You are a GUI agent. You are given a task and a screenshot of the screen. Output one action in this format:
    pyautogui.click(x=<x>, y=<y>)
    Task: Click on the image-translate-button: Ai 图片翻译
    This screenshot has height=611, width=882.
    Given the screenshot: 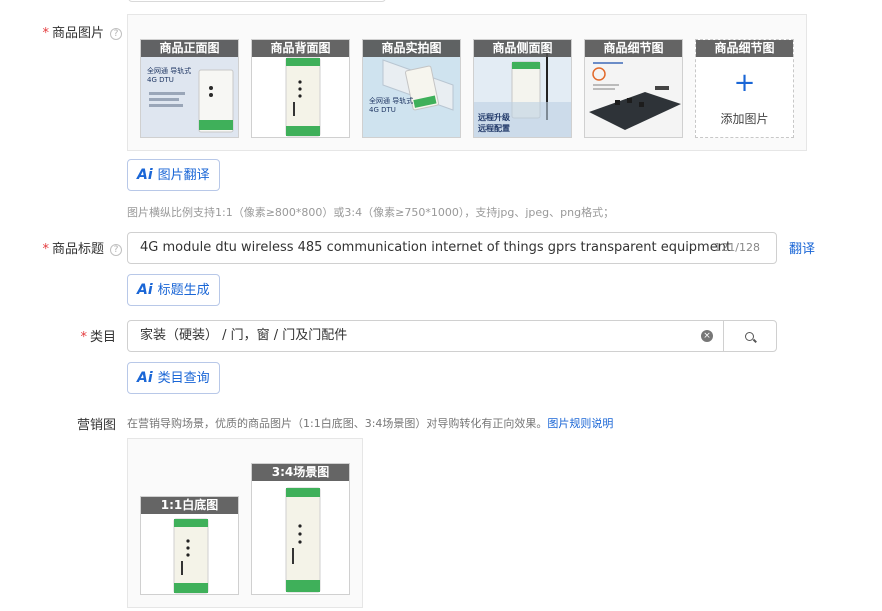 What is the action you would take?
    pyautogui.click(x=173, y=175)
    